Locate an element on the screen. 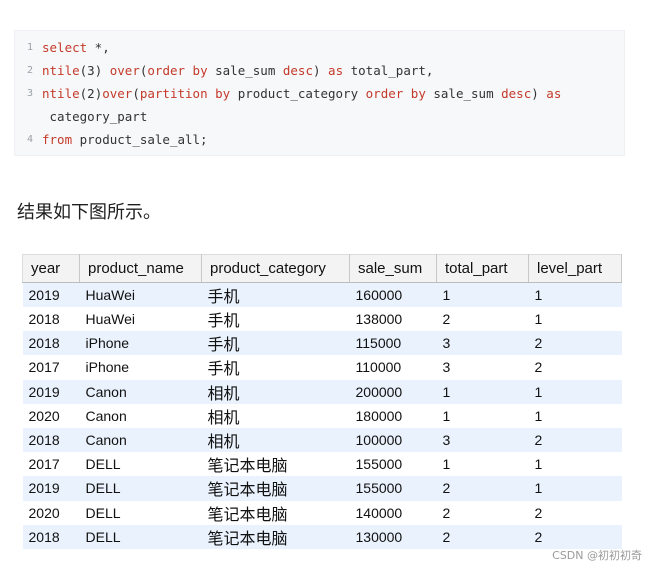 This screenshot has width=652, height=571. table-cell: 138000 is located at coordinates (393, 319).